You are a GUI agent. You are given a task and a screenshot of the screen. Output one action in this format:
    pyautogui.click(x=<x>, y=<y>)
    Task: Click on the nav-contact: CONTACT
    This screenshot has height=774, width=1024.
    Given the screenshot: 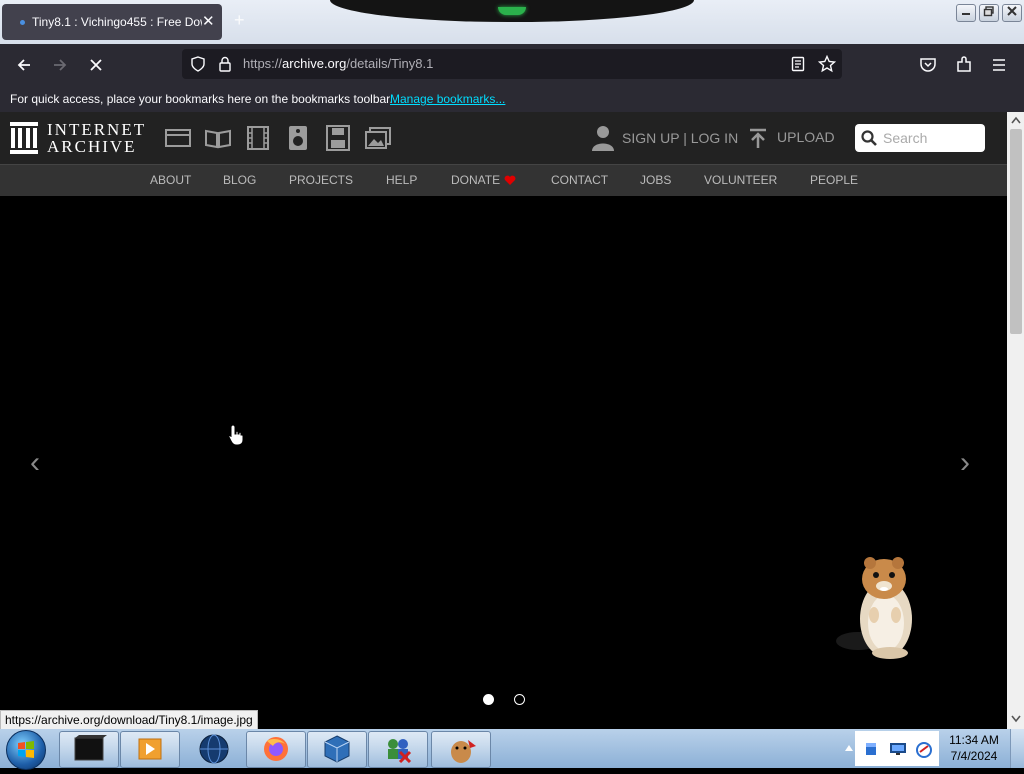 What is the action you would take?
    pyautogui.click(x=579, y=180)
    